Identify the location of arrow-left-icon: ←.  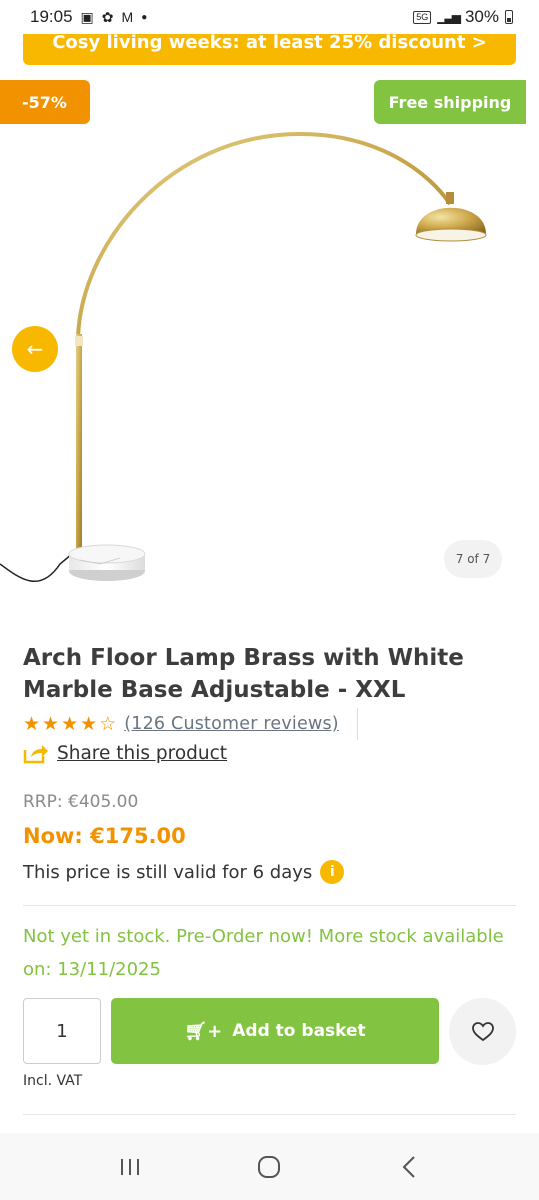
(35, 349).